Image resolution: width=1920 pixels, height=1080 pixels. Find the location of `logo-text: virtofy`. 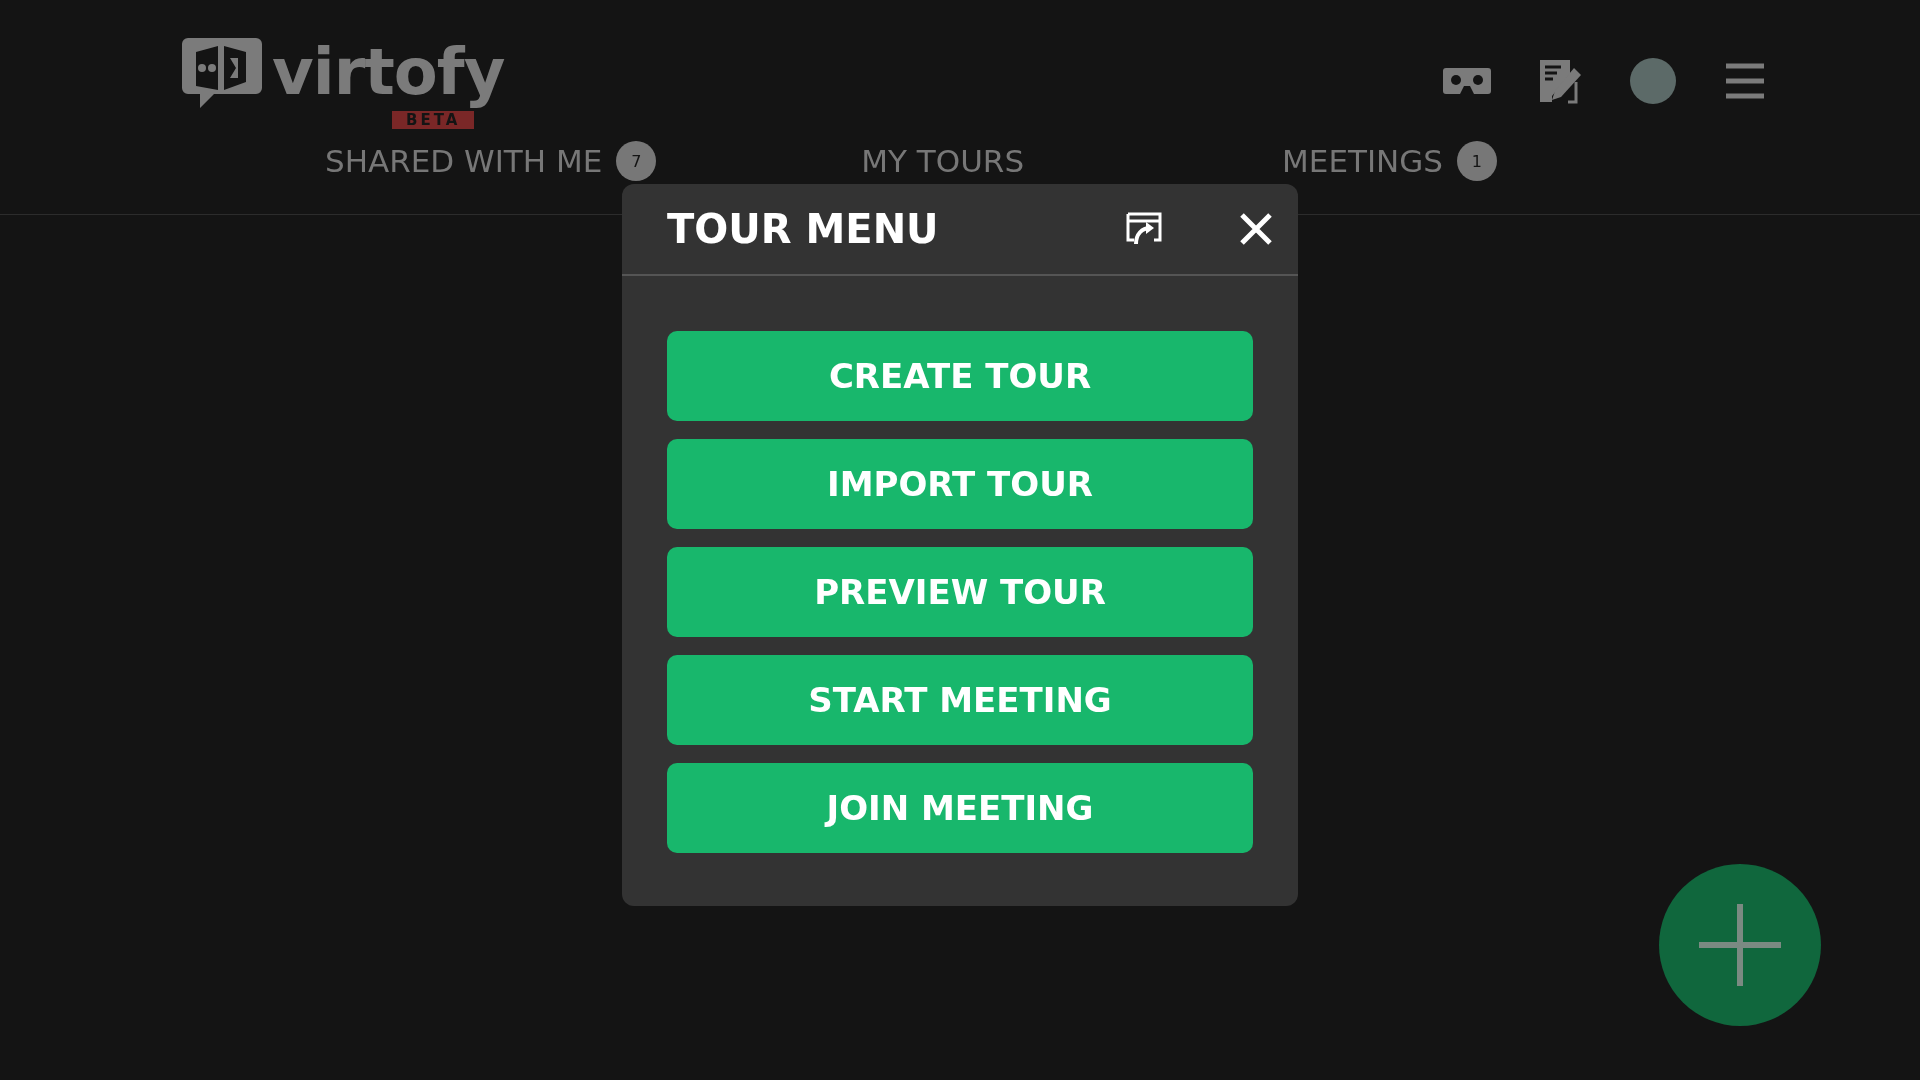

logo-text: virtofy is located at coordinates (388, 71).